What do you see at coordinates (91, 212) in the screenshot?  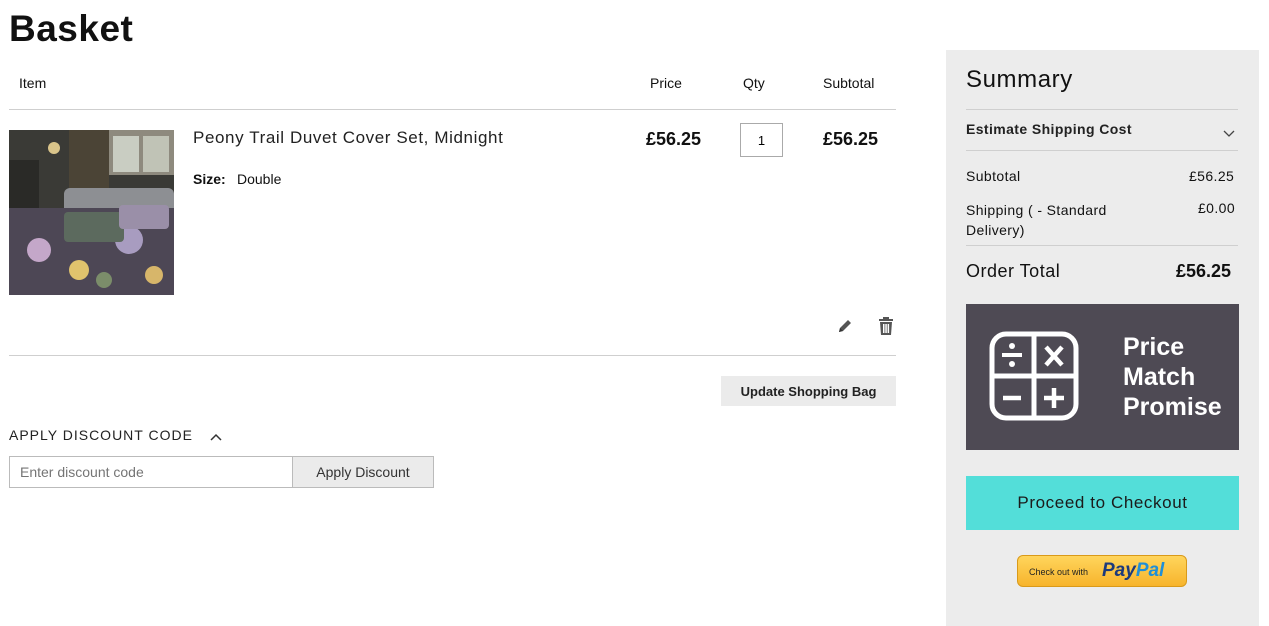 I see `product-image` at bounding box center [91, 212].